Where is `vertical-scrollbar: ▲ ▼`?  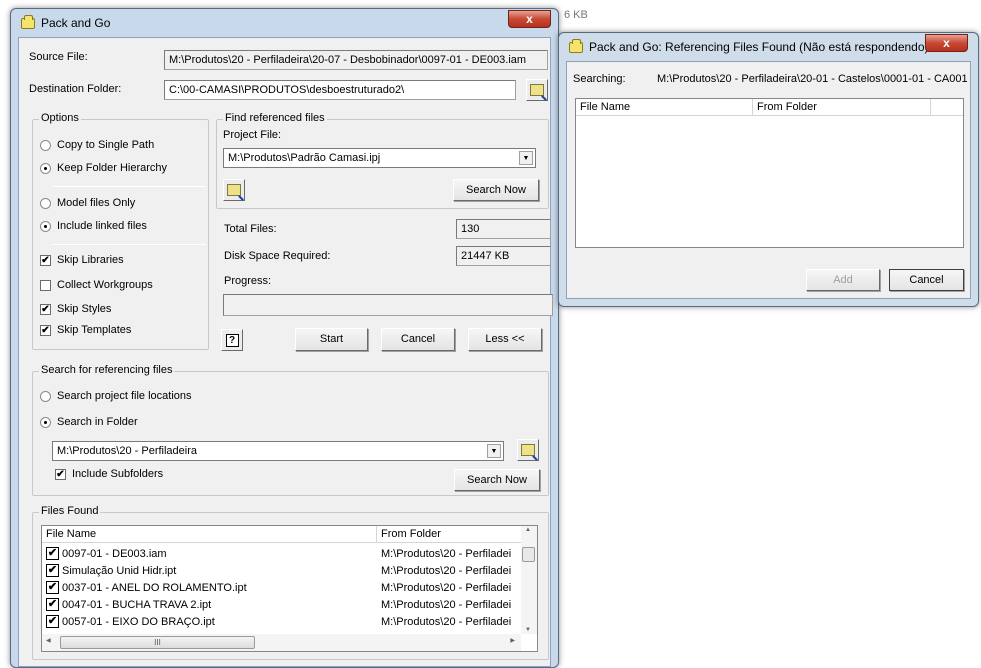
vertical-scrollbar: ▲ ▼ is located at coordinates (529, 580).